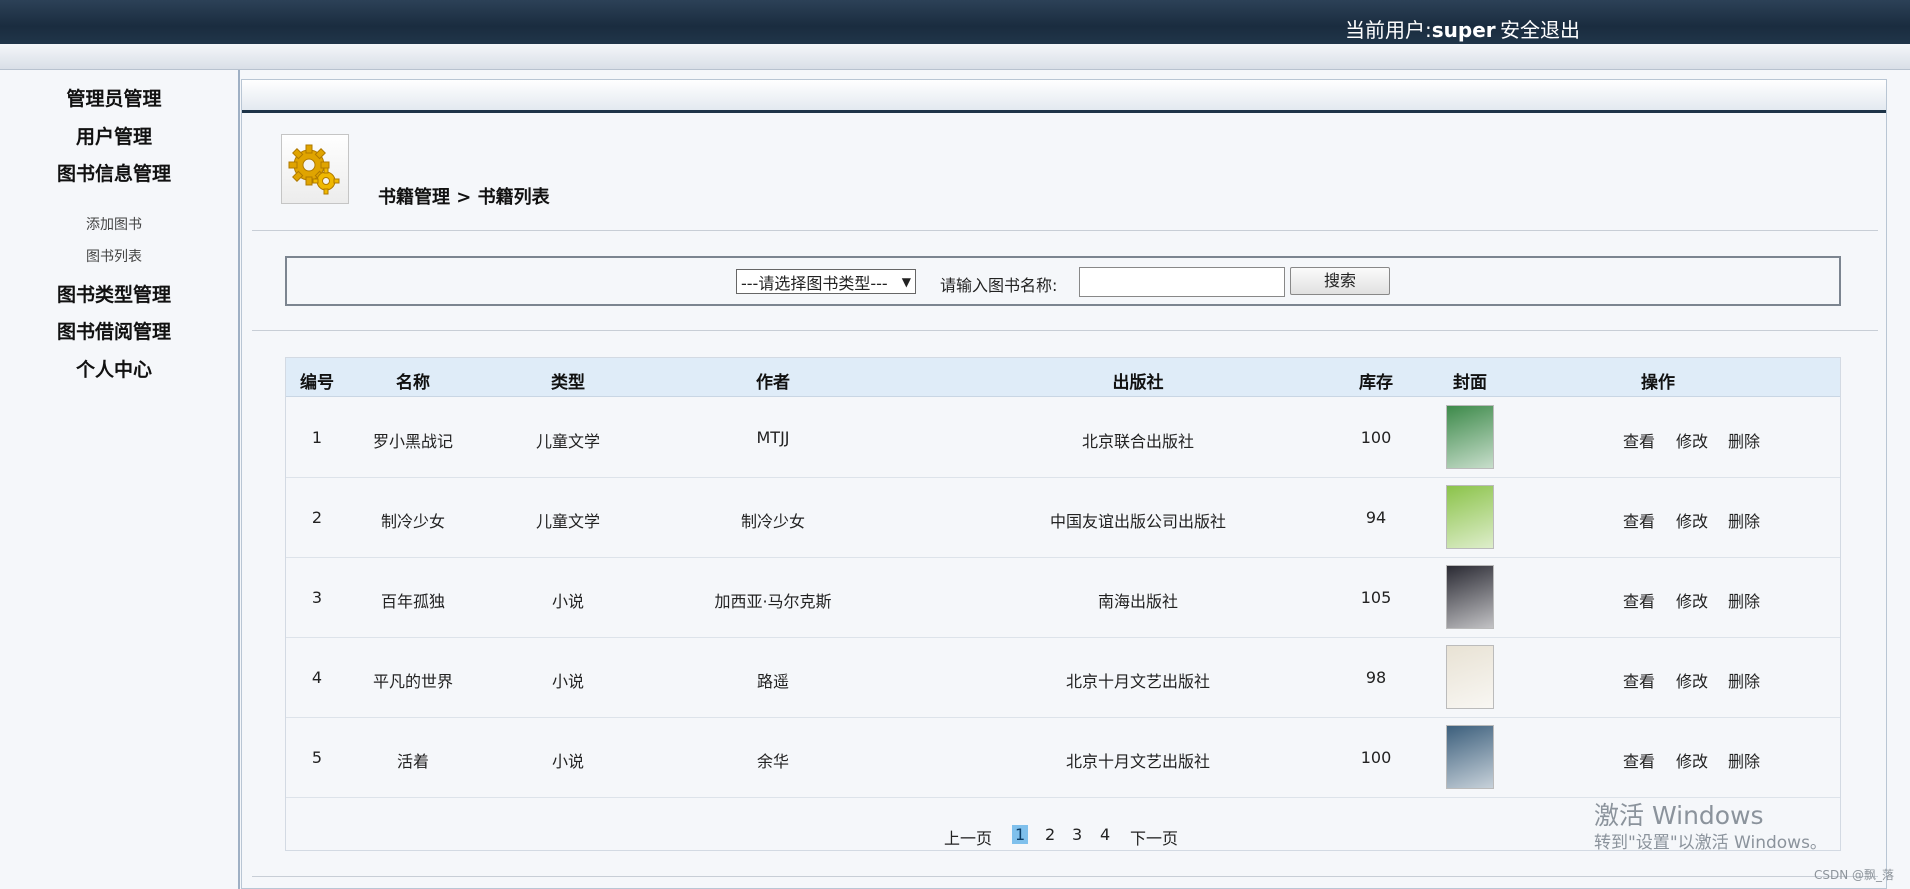 The image size is (1910, 889). What do you see at coordinates (1463, 30) in the screenshot?
I see `current-user-name: super` at bounding box center [1463, 30].